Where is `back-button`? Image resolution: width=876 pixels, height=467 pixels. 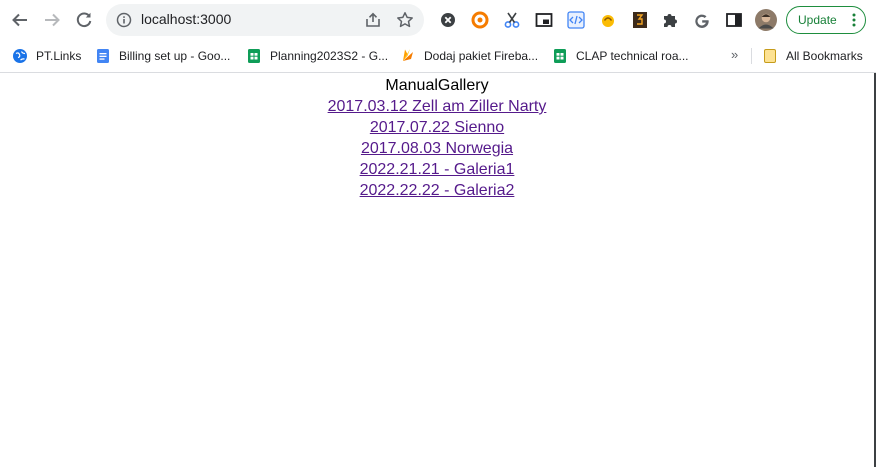 back-button is located at coordinates (20, 20).